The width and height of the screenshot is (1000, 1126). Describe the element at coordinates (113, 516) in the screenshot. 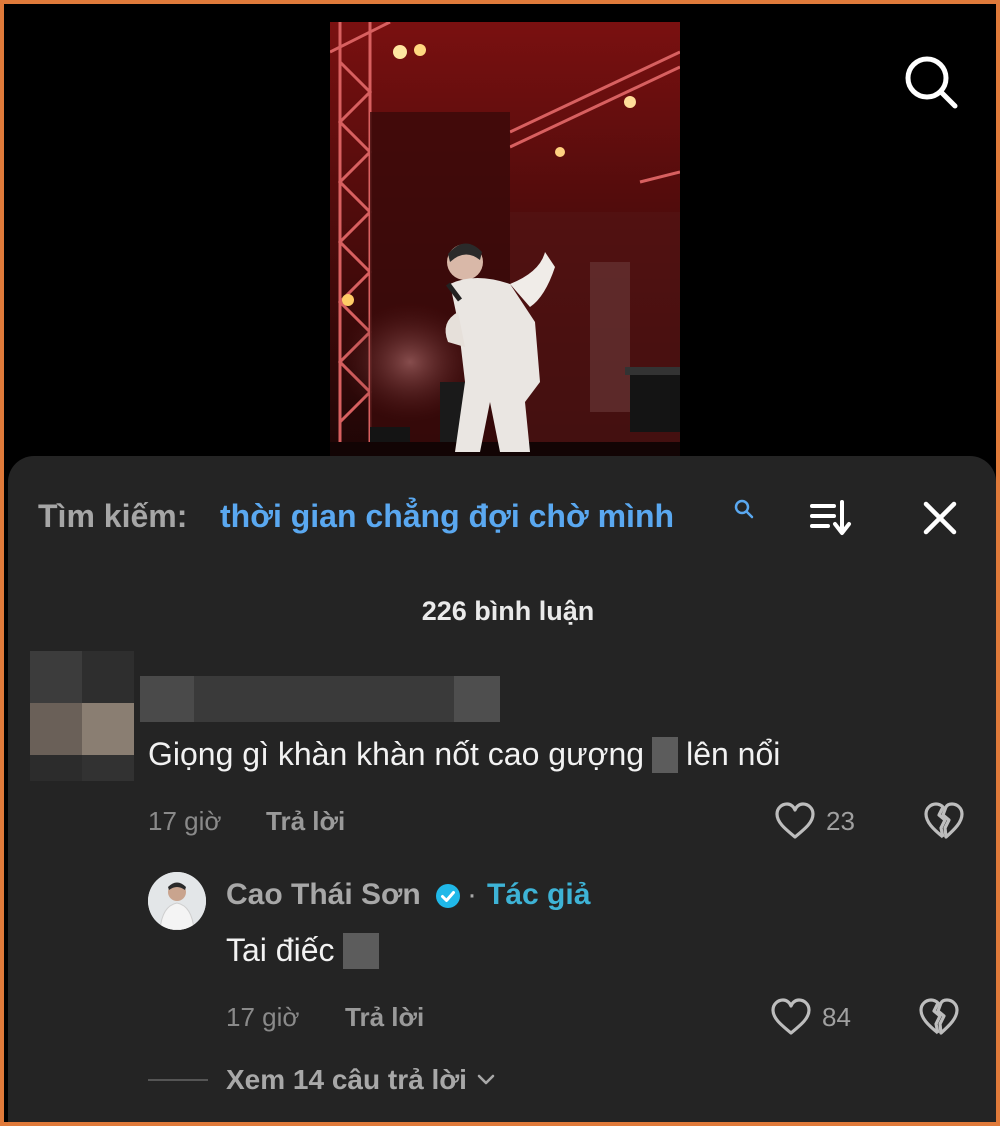

I see `search-prefix-label: Tìm kiếm:` at that location.